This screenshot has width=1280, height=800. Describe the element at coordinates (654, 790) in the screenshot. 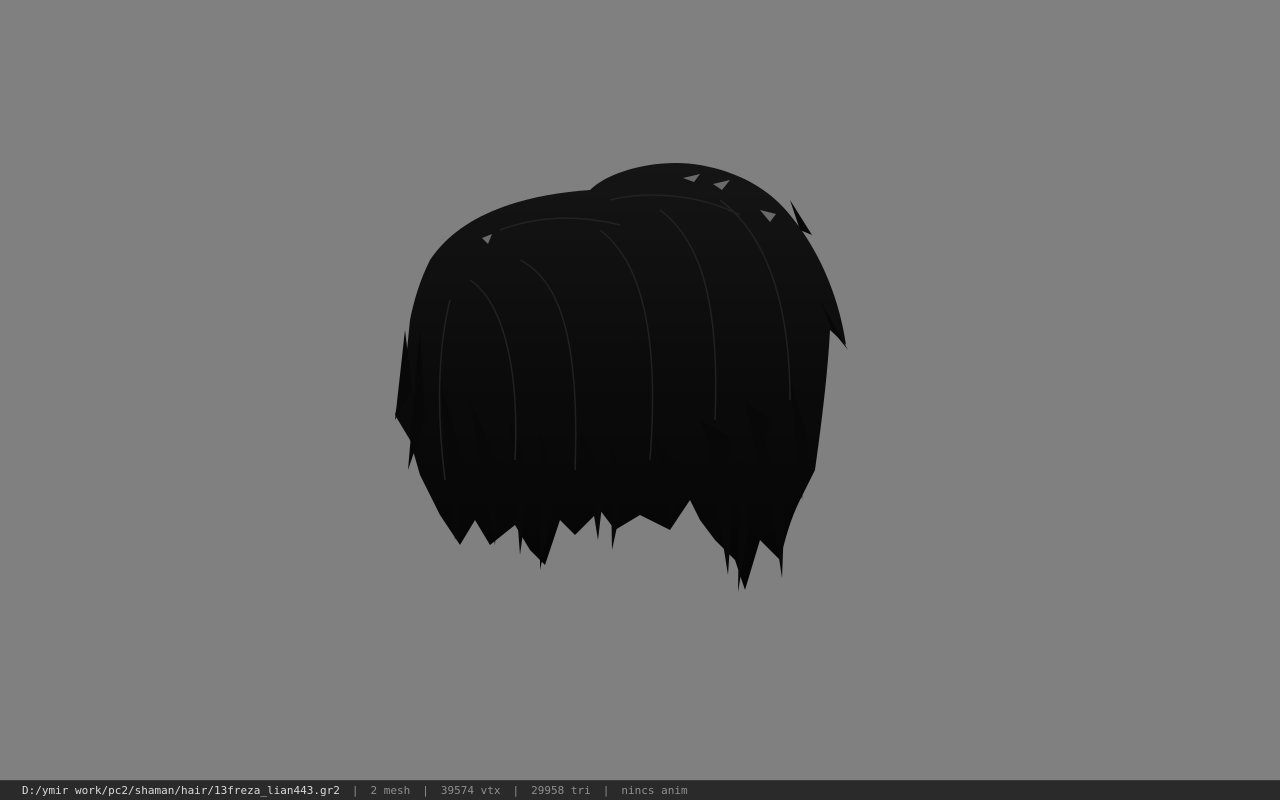

I see `animation-status: nincs anim` at that location.